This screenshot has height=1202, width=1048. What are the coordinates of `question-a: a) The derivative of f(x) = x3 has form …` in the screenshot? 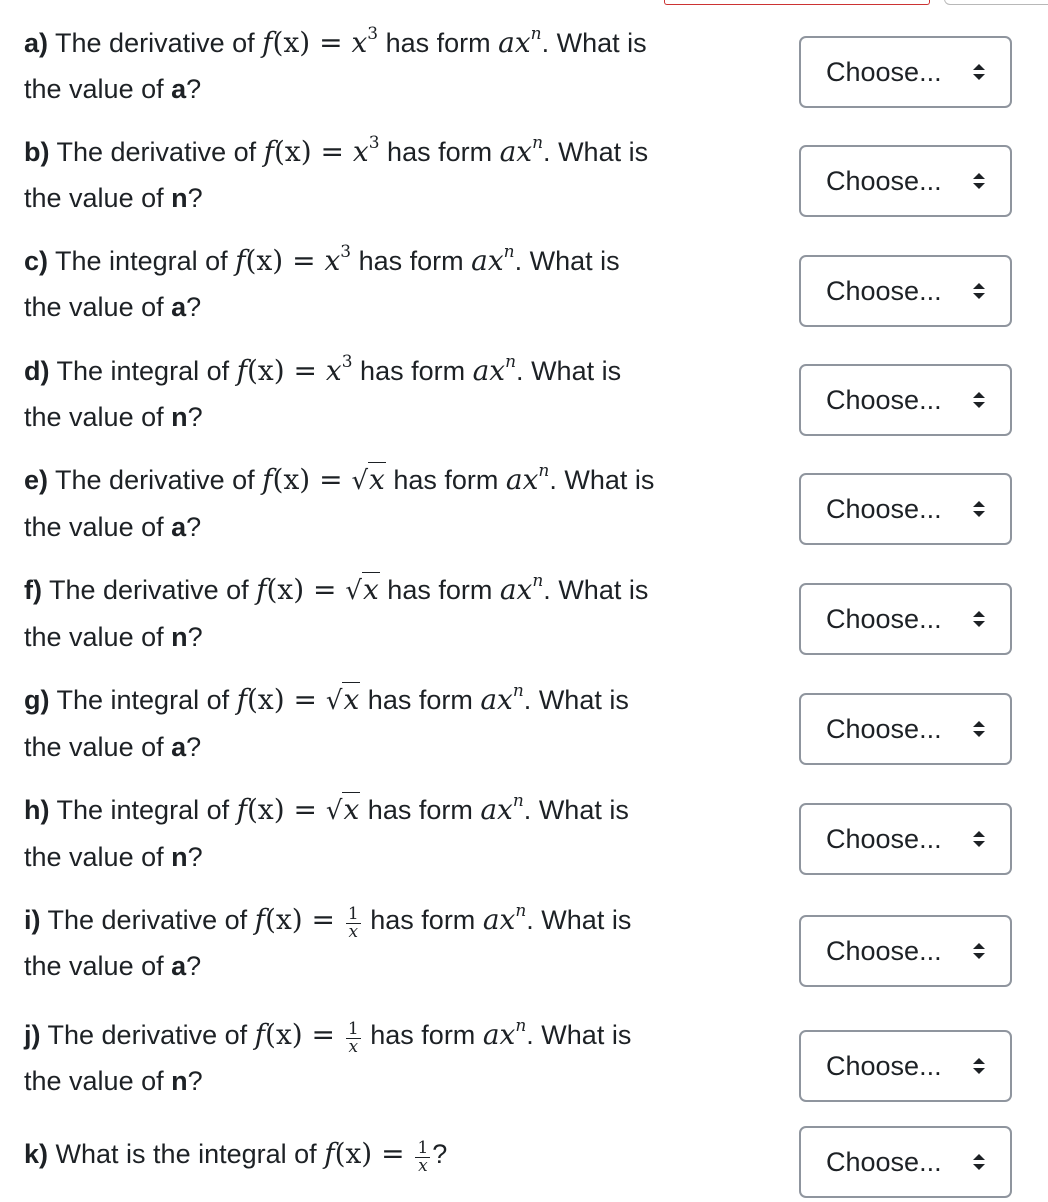 It's located at (524, 75).